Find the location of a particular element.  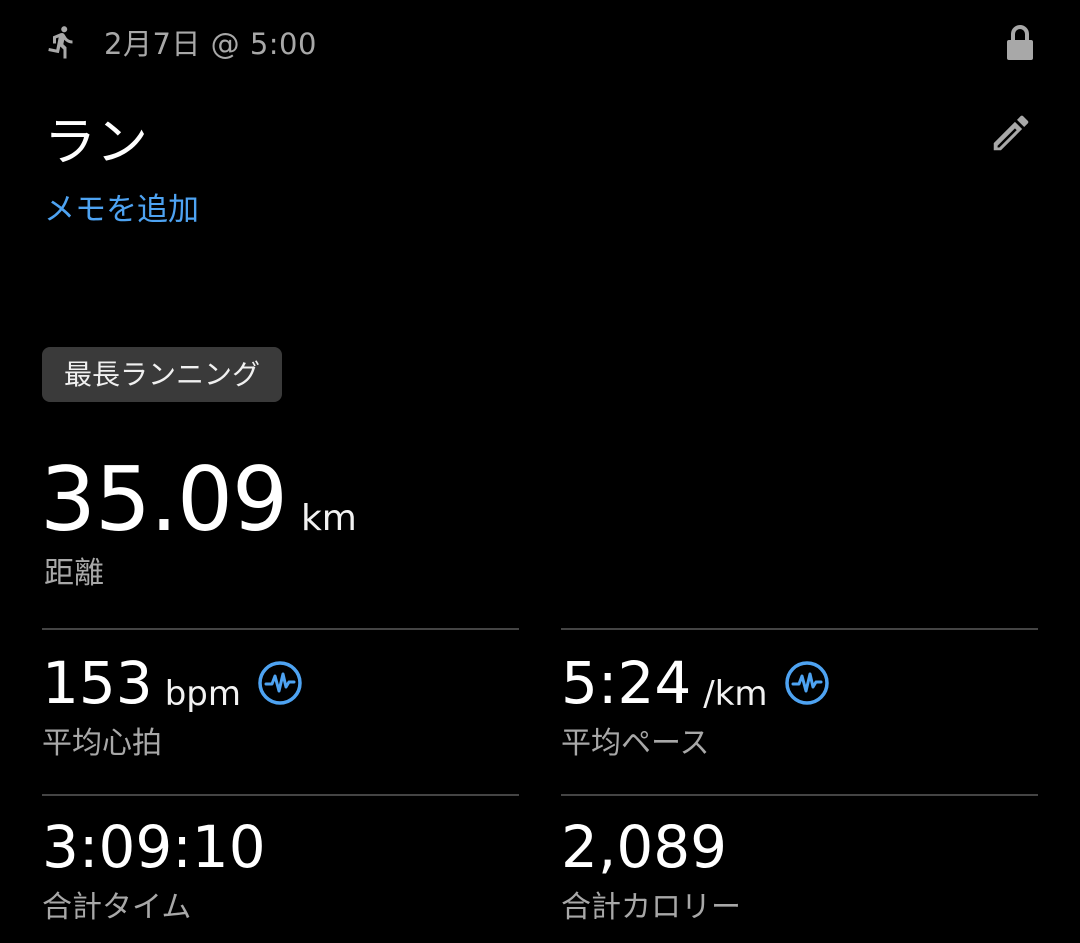

pace-value: 5:24 is located at coordinates (626, 683).